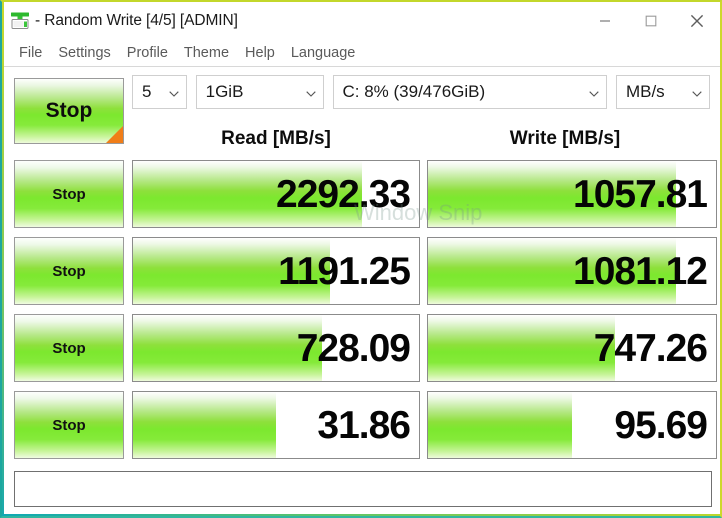  What do you see at coordinates (343, 194) in the screenshot?
I see `read-value-row-1: 2292.33` at bounding box center [343, 194].